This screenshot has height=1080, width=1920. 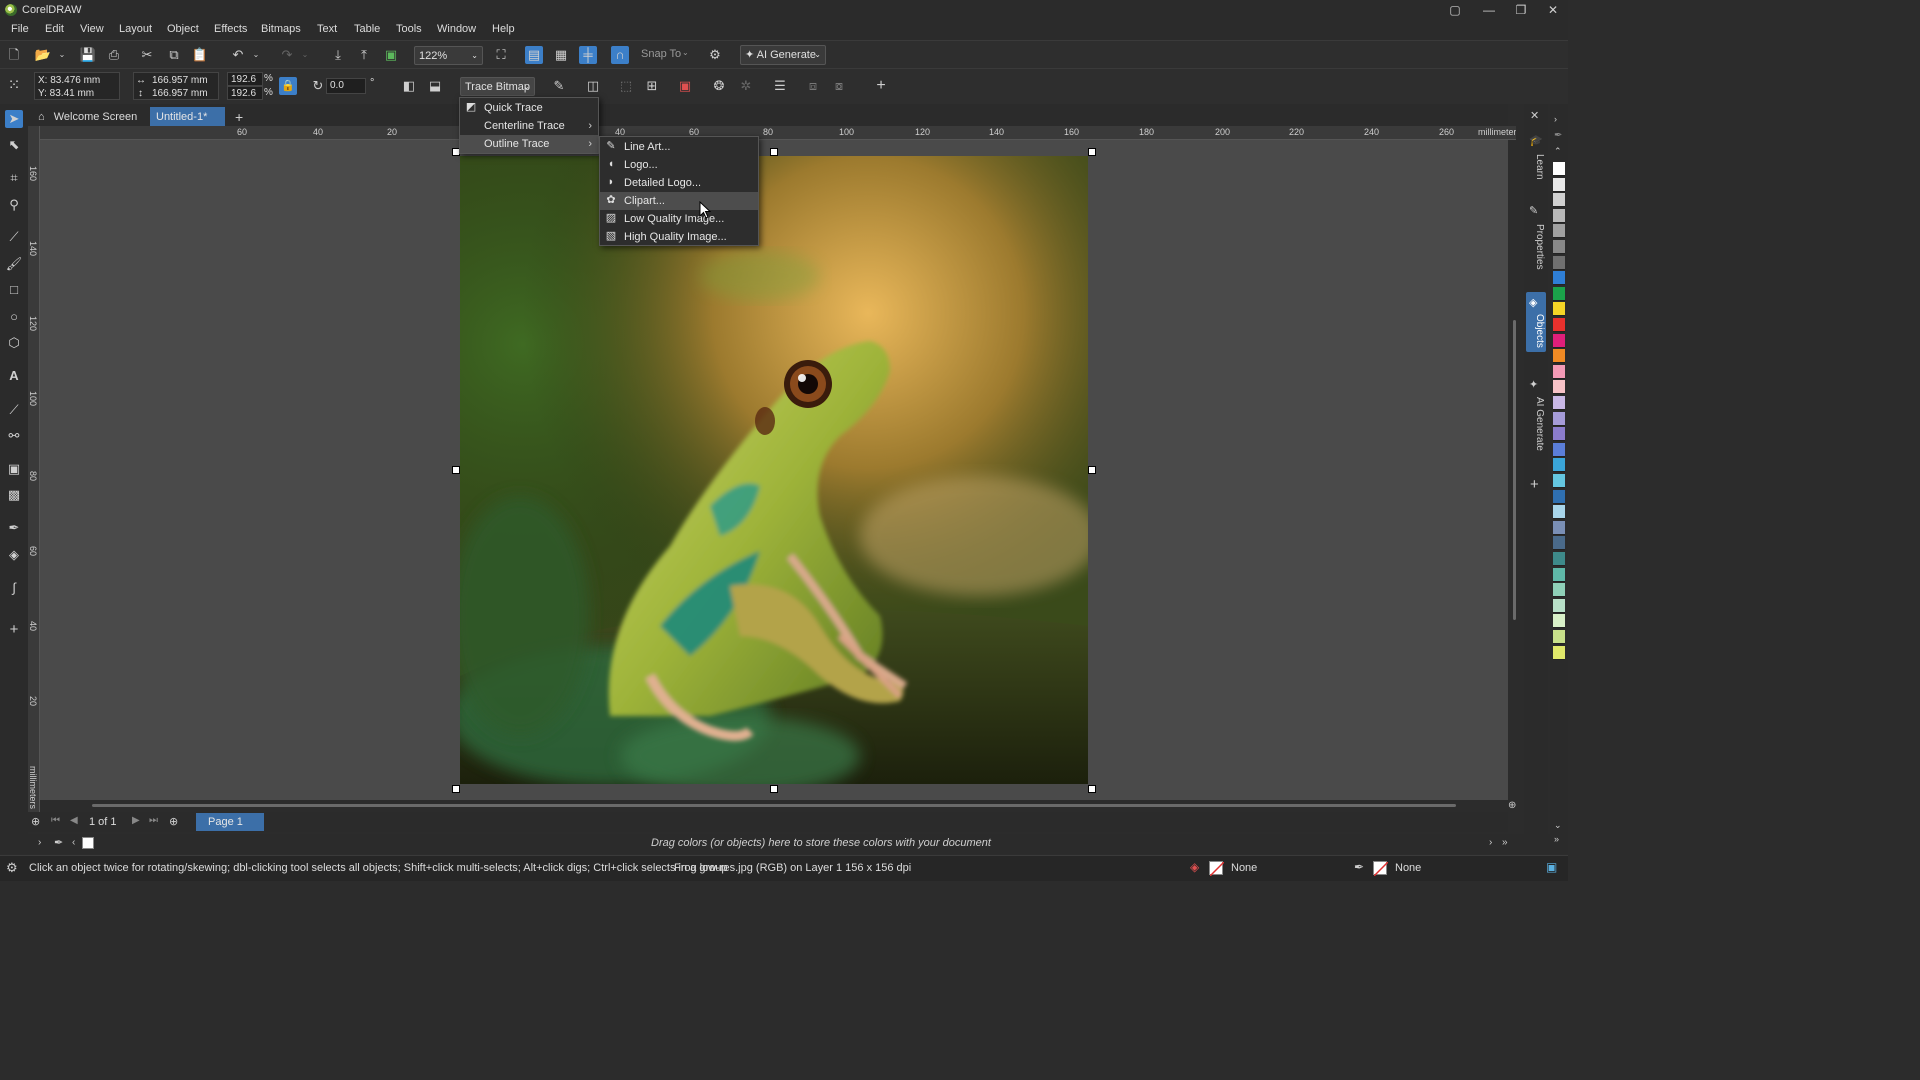 What do you see at coordinates (661, 54) in the screenshot?
I see `snap-to-dropdown: Snap To` at bounding box center [661, 54].